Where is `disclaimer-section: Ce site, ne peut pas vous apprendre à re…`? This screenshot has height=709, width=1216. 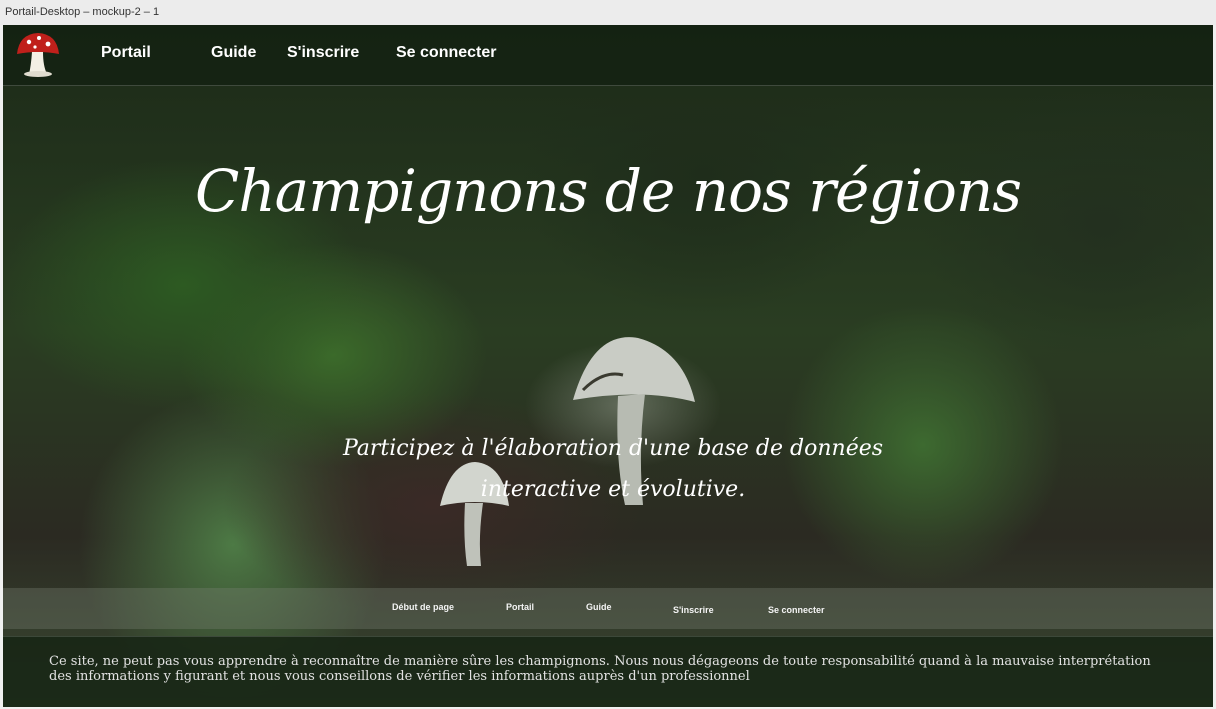 disclaimer-section: Ce site, ne peut pas vous apprendre à re… is located at coordinates (608, 671).